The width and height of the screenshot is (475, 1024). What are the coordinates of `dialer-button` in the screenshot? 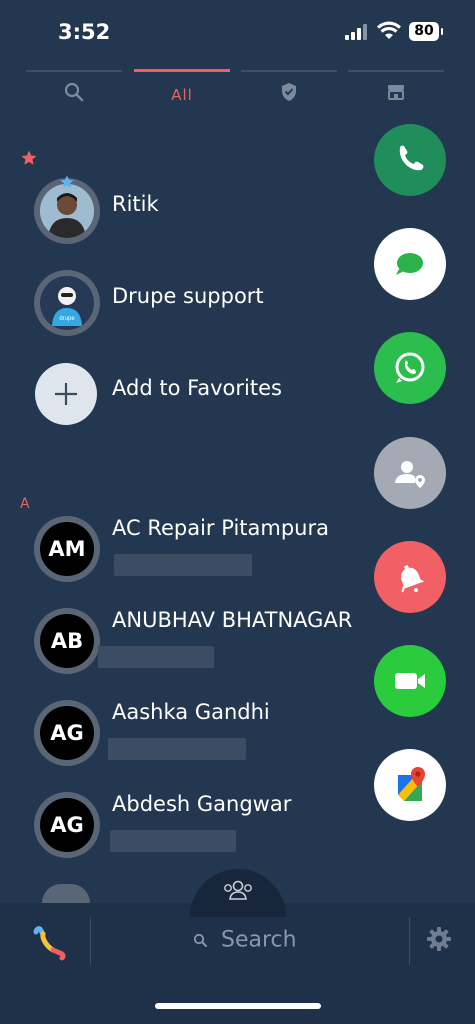 It's located at (50, 944).